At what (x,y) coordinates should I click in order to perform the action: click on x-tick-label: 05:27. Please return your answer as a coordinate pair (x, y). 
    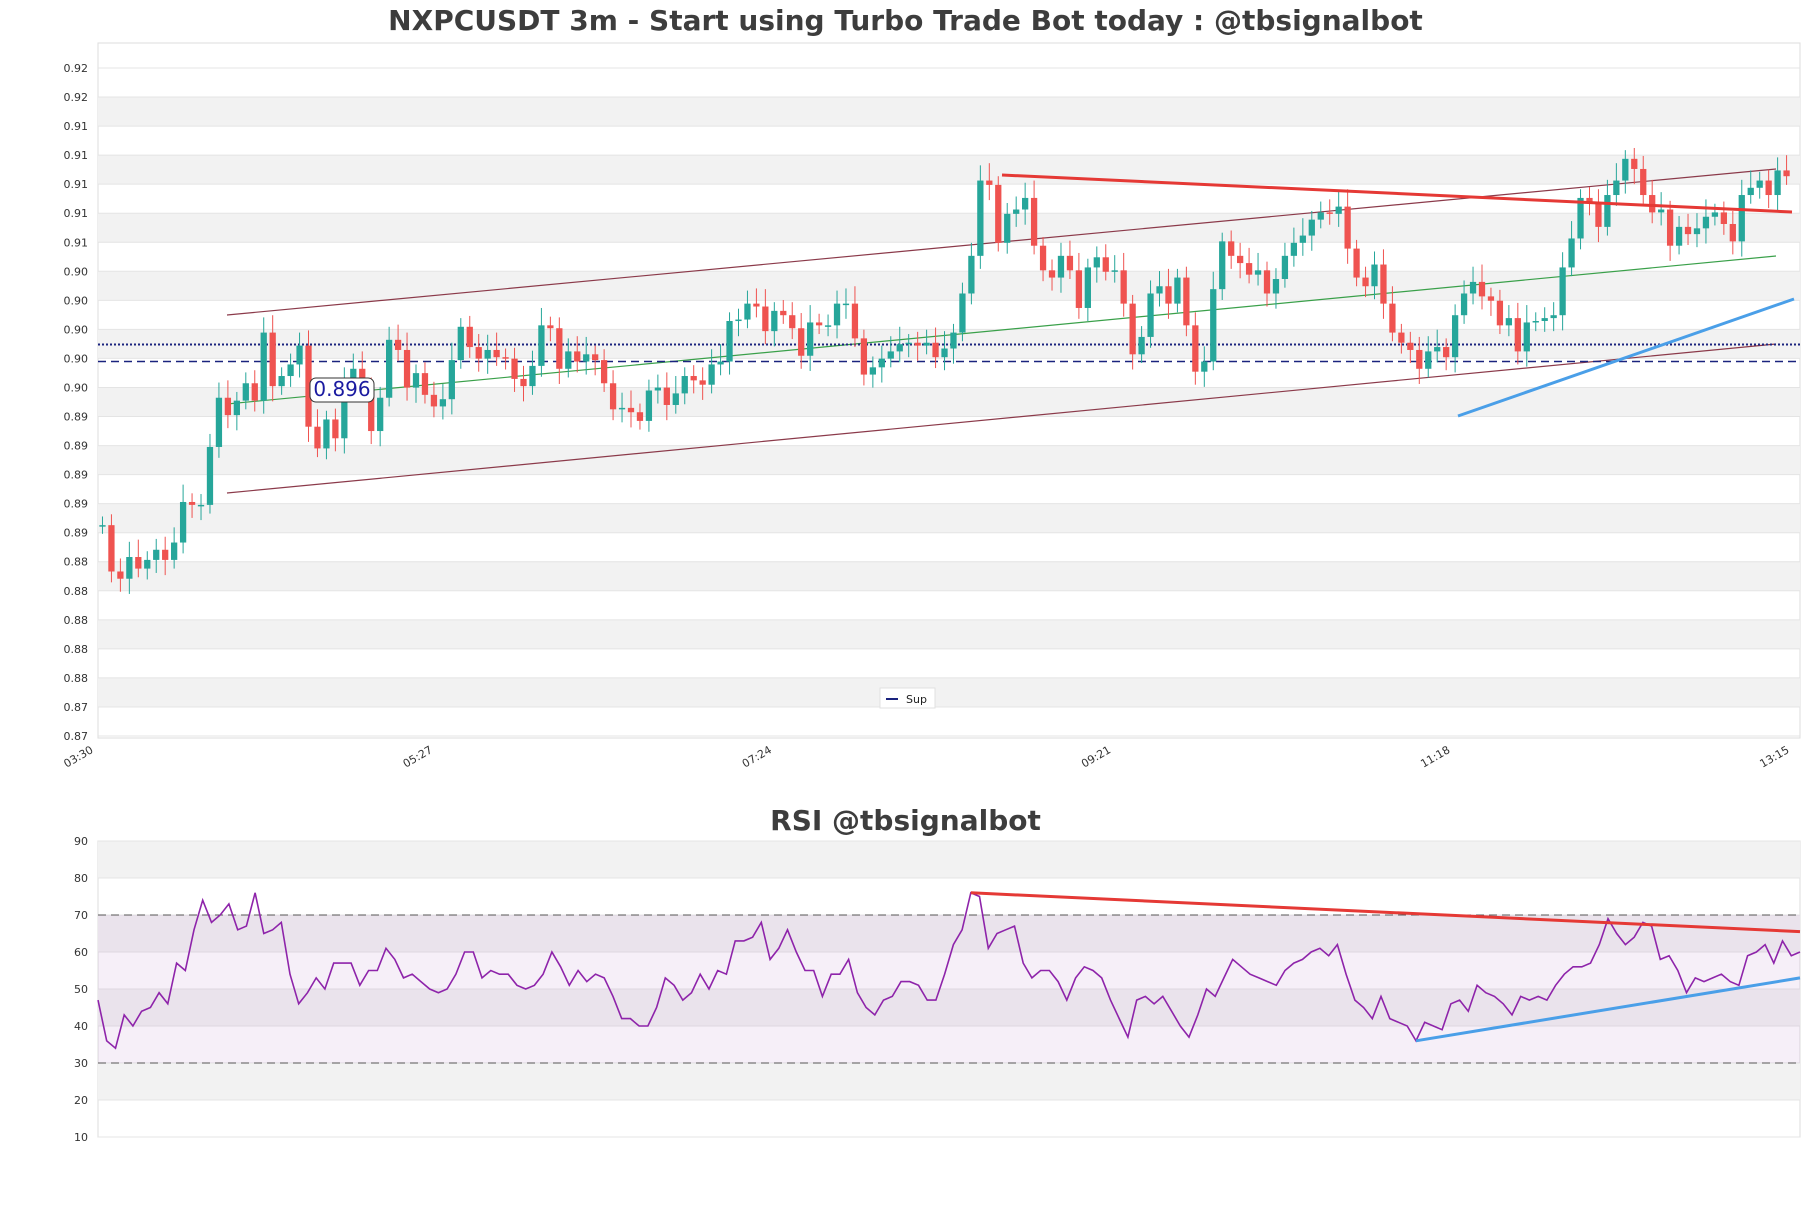
    Looking at the image, I should click on (418, 756).